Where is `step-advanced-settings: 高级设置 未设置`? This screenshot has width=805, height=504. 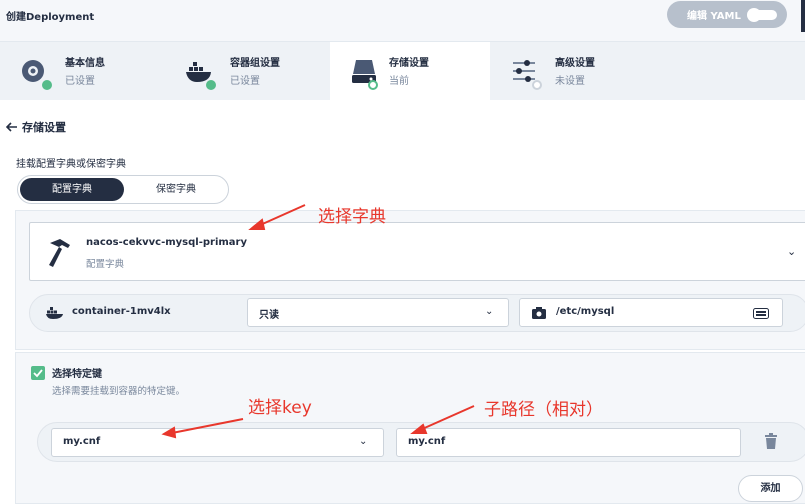
step-advanced-settings: 高级设置 未设置 is located at coordinates (572, 71).